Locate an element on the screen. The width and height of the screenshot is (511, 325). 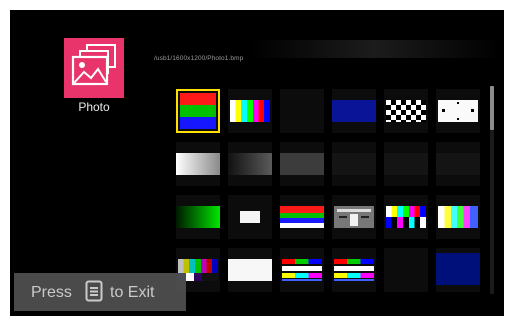
photo-source-tile is located at coordinates (94, 68).